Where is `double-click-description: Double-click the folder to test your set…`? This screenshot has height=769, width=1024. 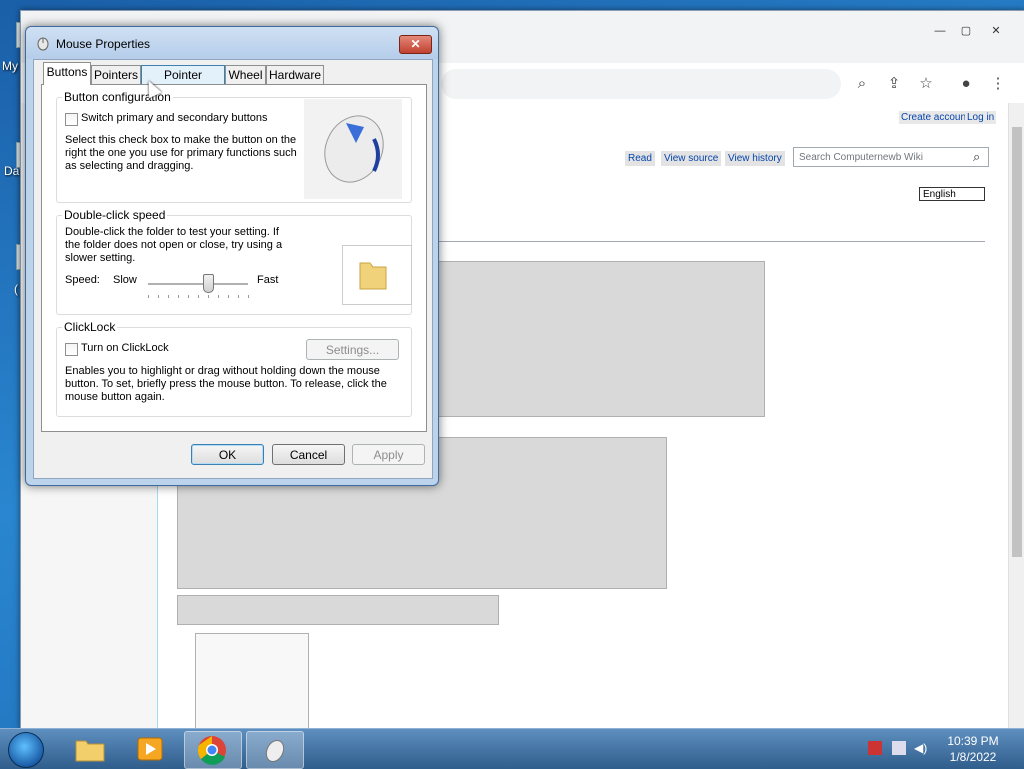 double-click-description: Double-click the folder to test your set… is located at coordinates (174, 245).